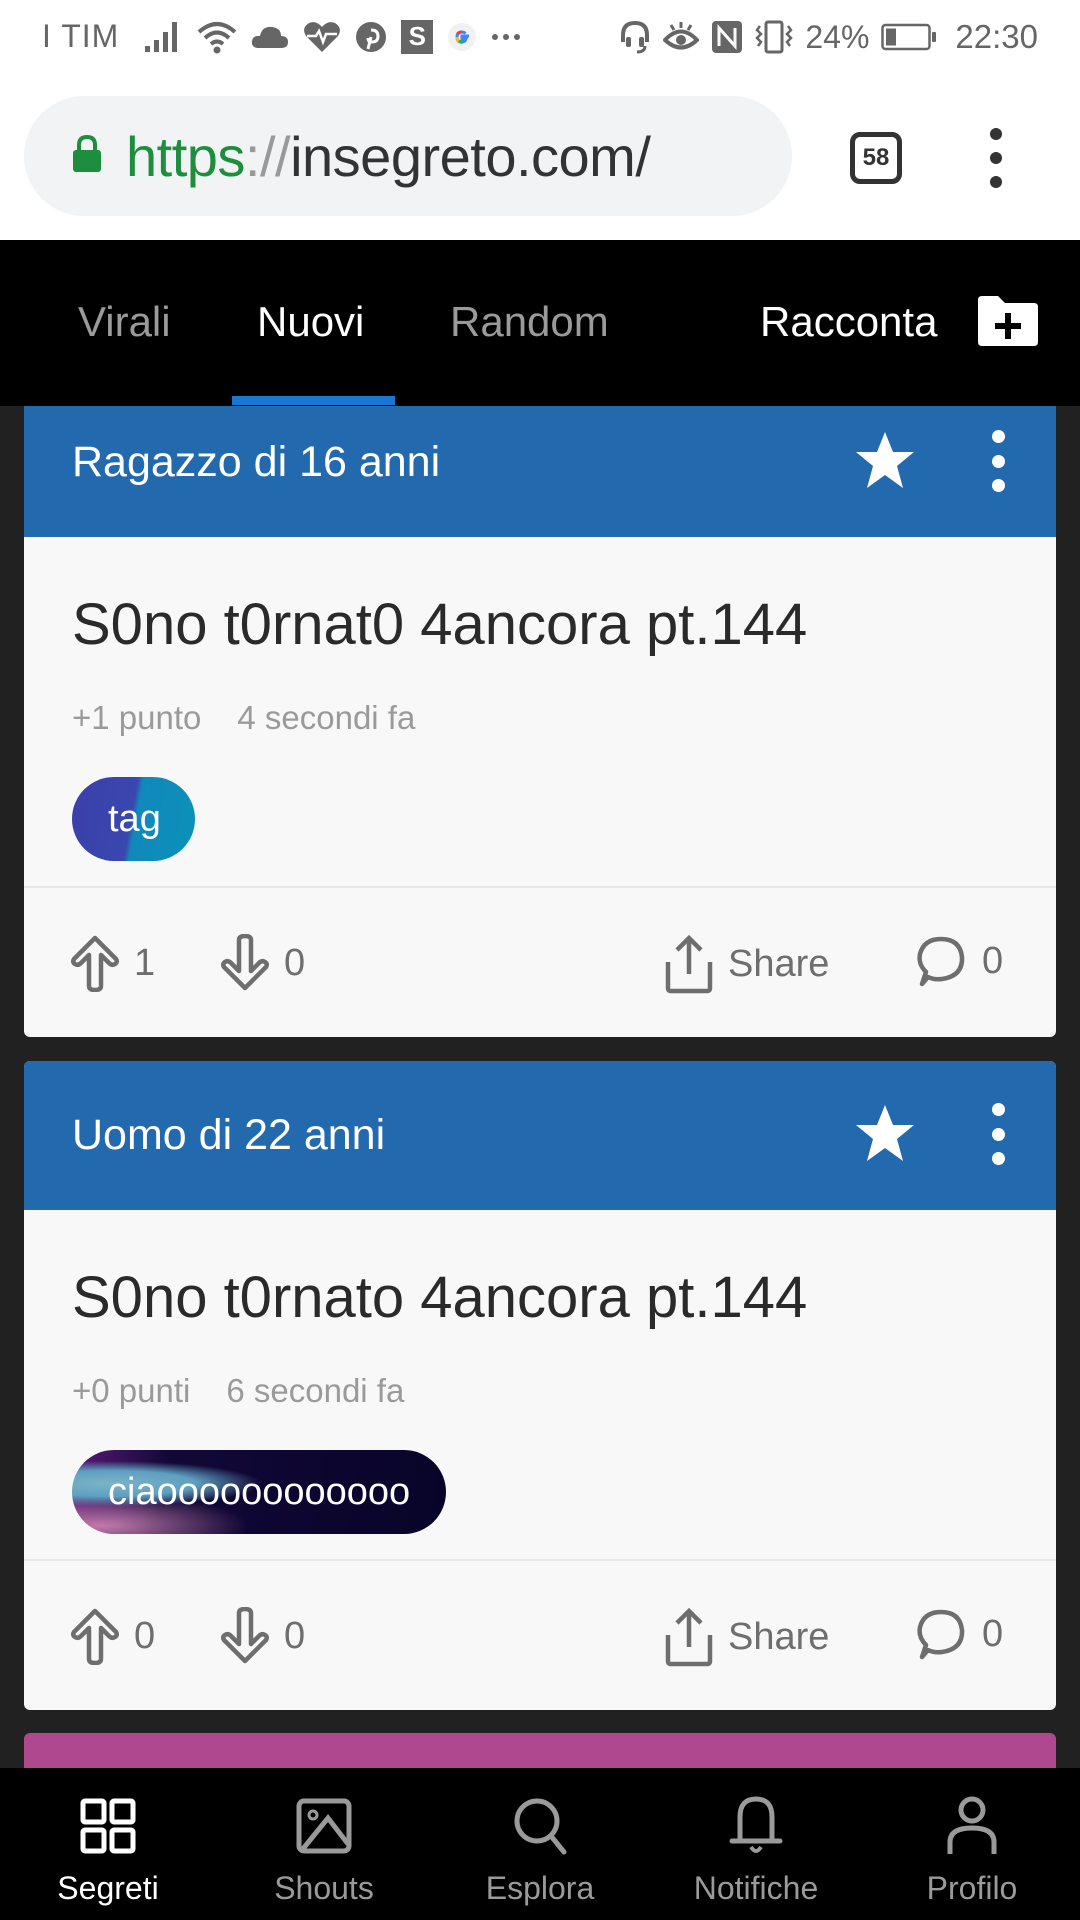 The image size is (1080, 1920). I want to click on post-title: S0no t0rnato 4ancora pt.144, so click(439, 1297).